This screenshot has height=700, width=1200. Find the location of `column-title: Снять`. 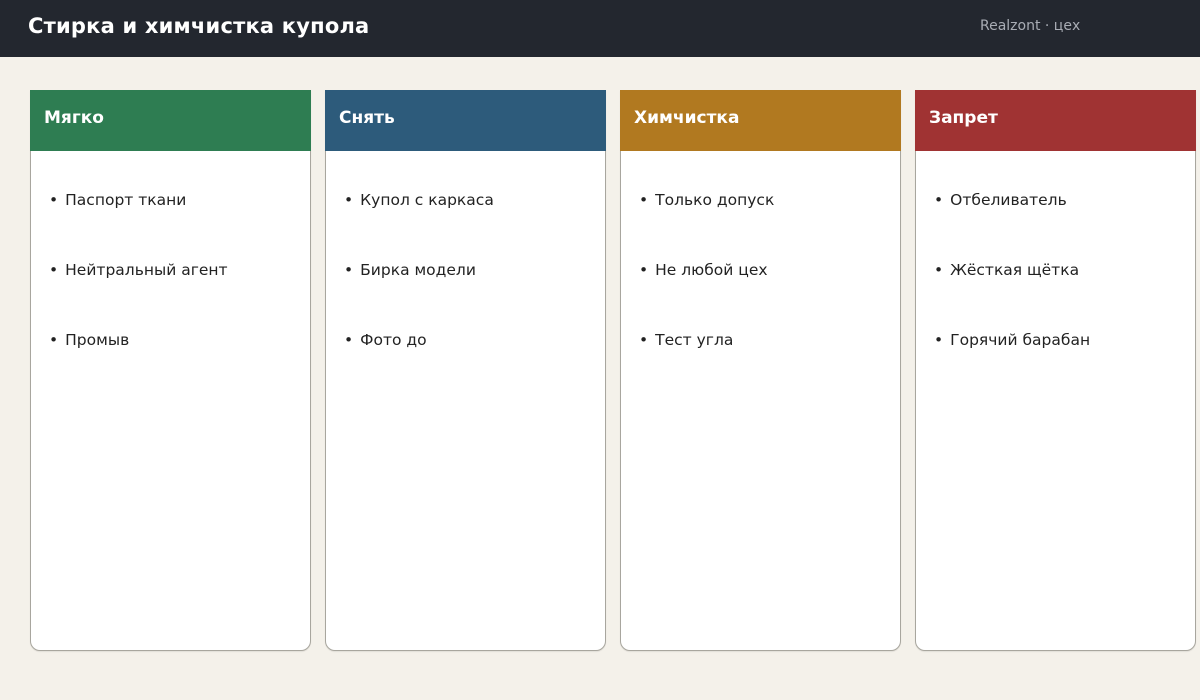

column-title: Снять is located at coordinates (367, 118).